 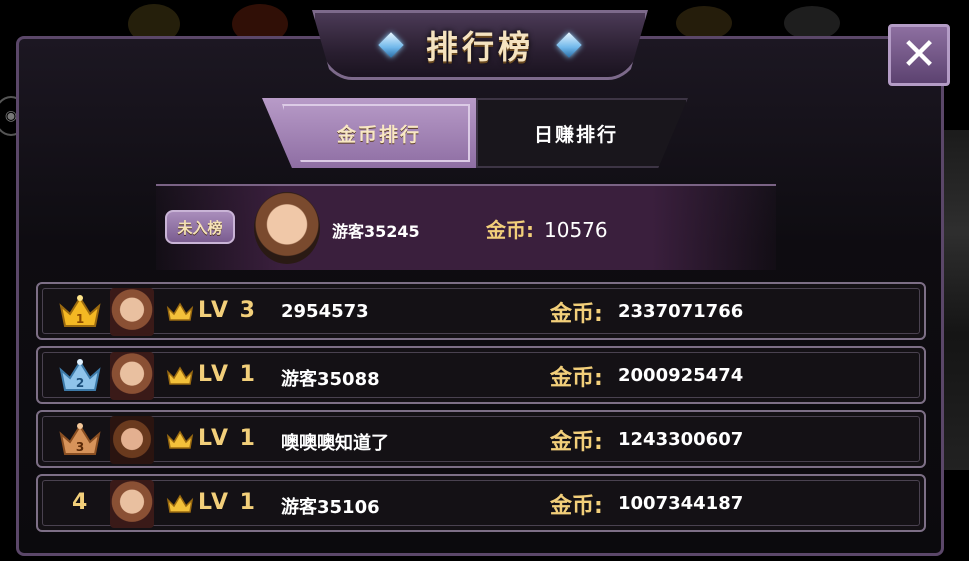 What do you see at coordinates (681, 503) in the screenshot?
I see `gold-value: 1007344187` at bounding box center [681, 503].